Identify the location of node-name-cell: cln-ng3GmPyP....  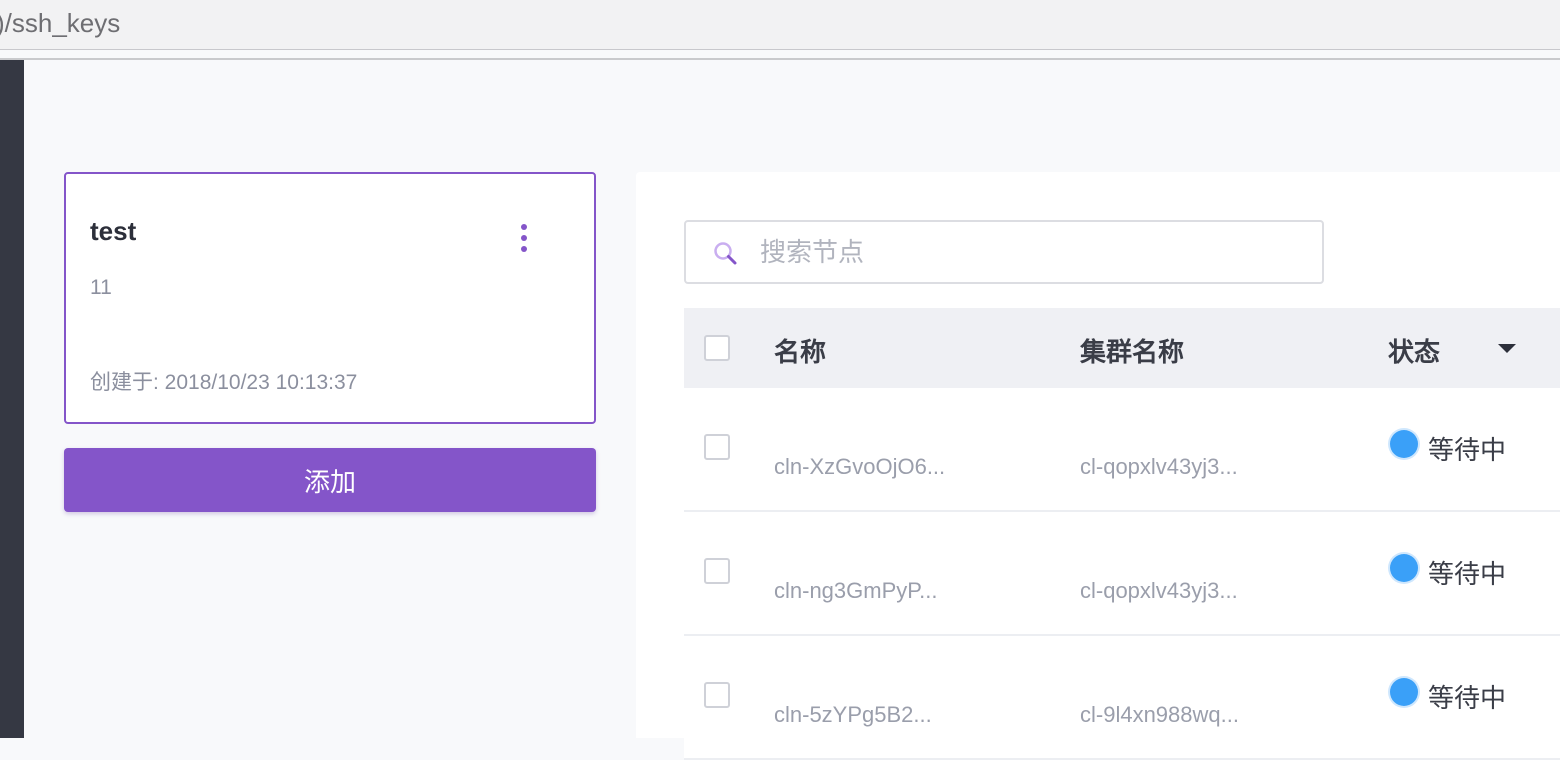
(855, 591).